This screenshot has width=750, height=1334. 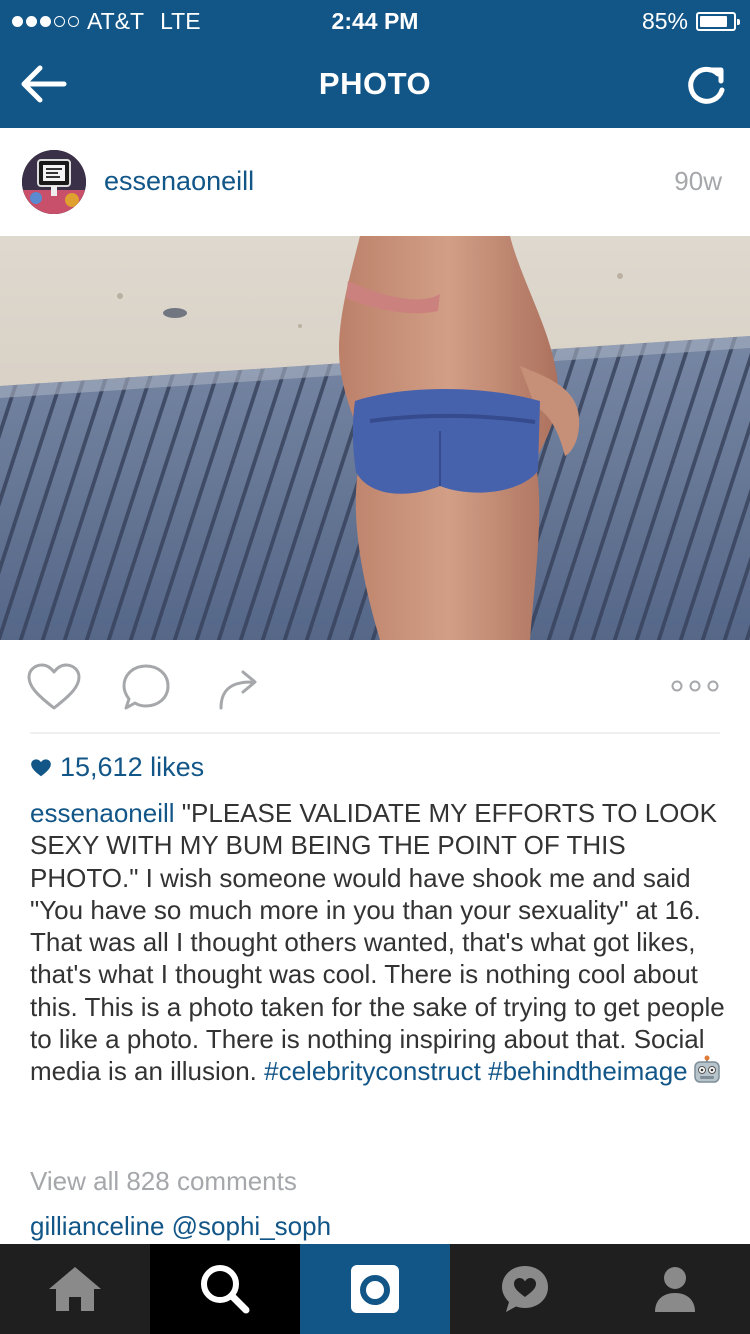 I want to click on share-arrow-icon, so click(x=238, y=690).